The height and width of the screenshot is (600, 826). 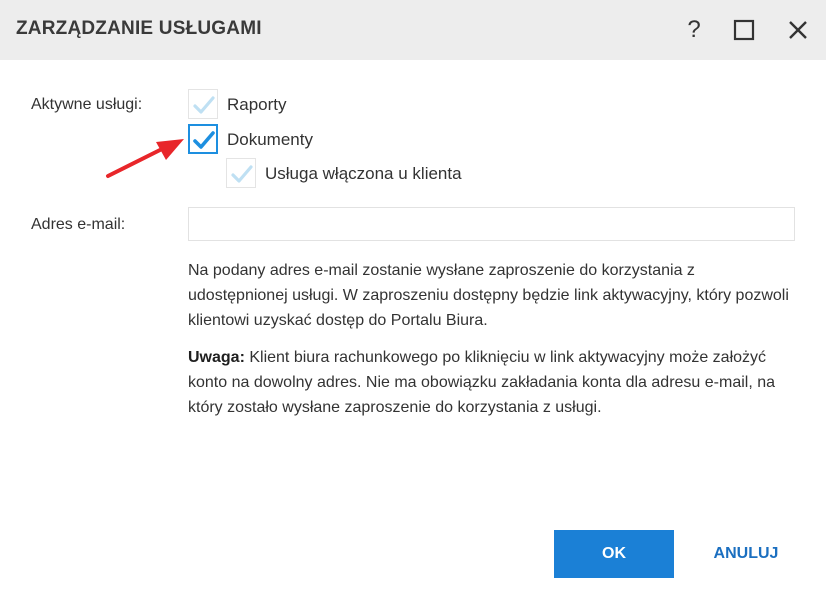 I want to click on usluga-wlaczona-checkbox, so click(x=241, y=173).